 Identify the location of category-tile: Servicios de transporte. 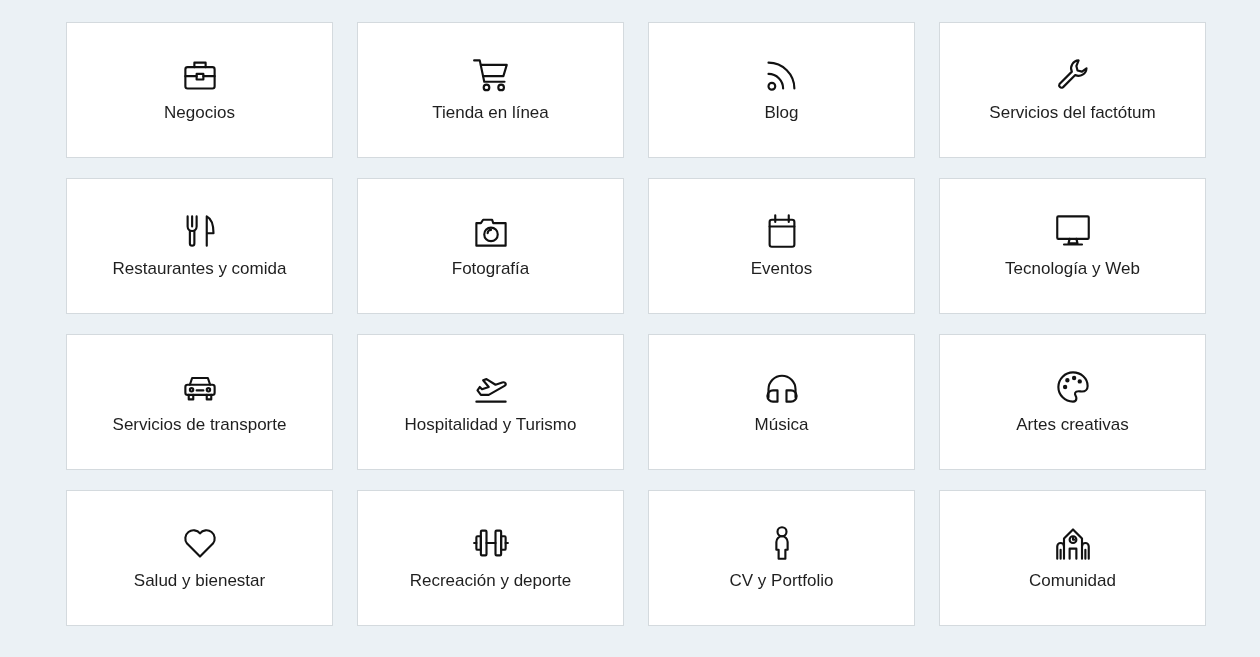
(199, 402).